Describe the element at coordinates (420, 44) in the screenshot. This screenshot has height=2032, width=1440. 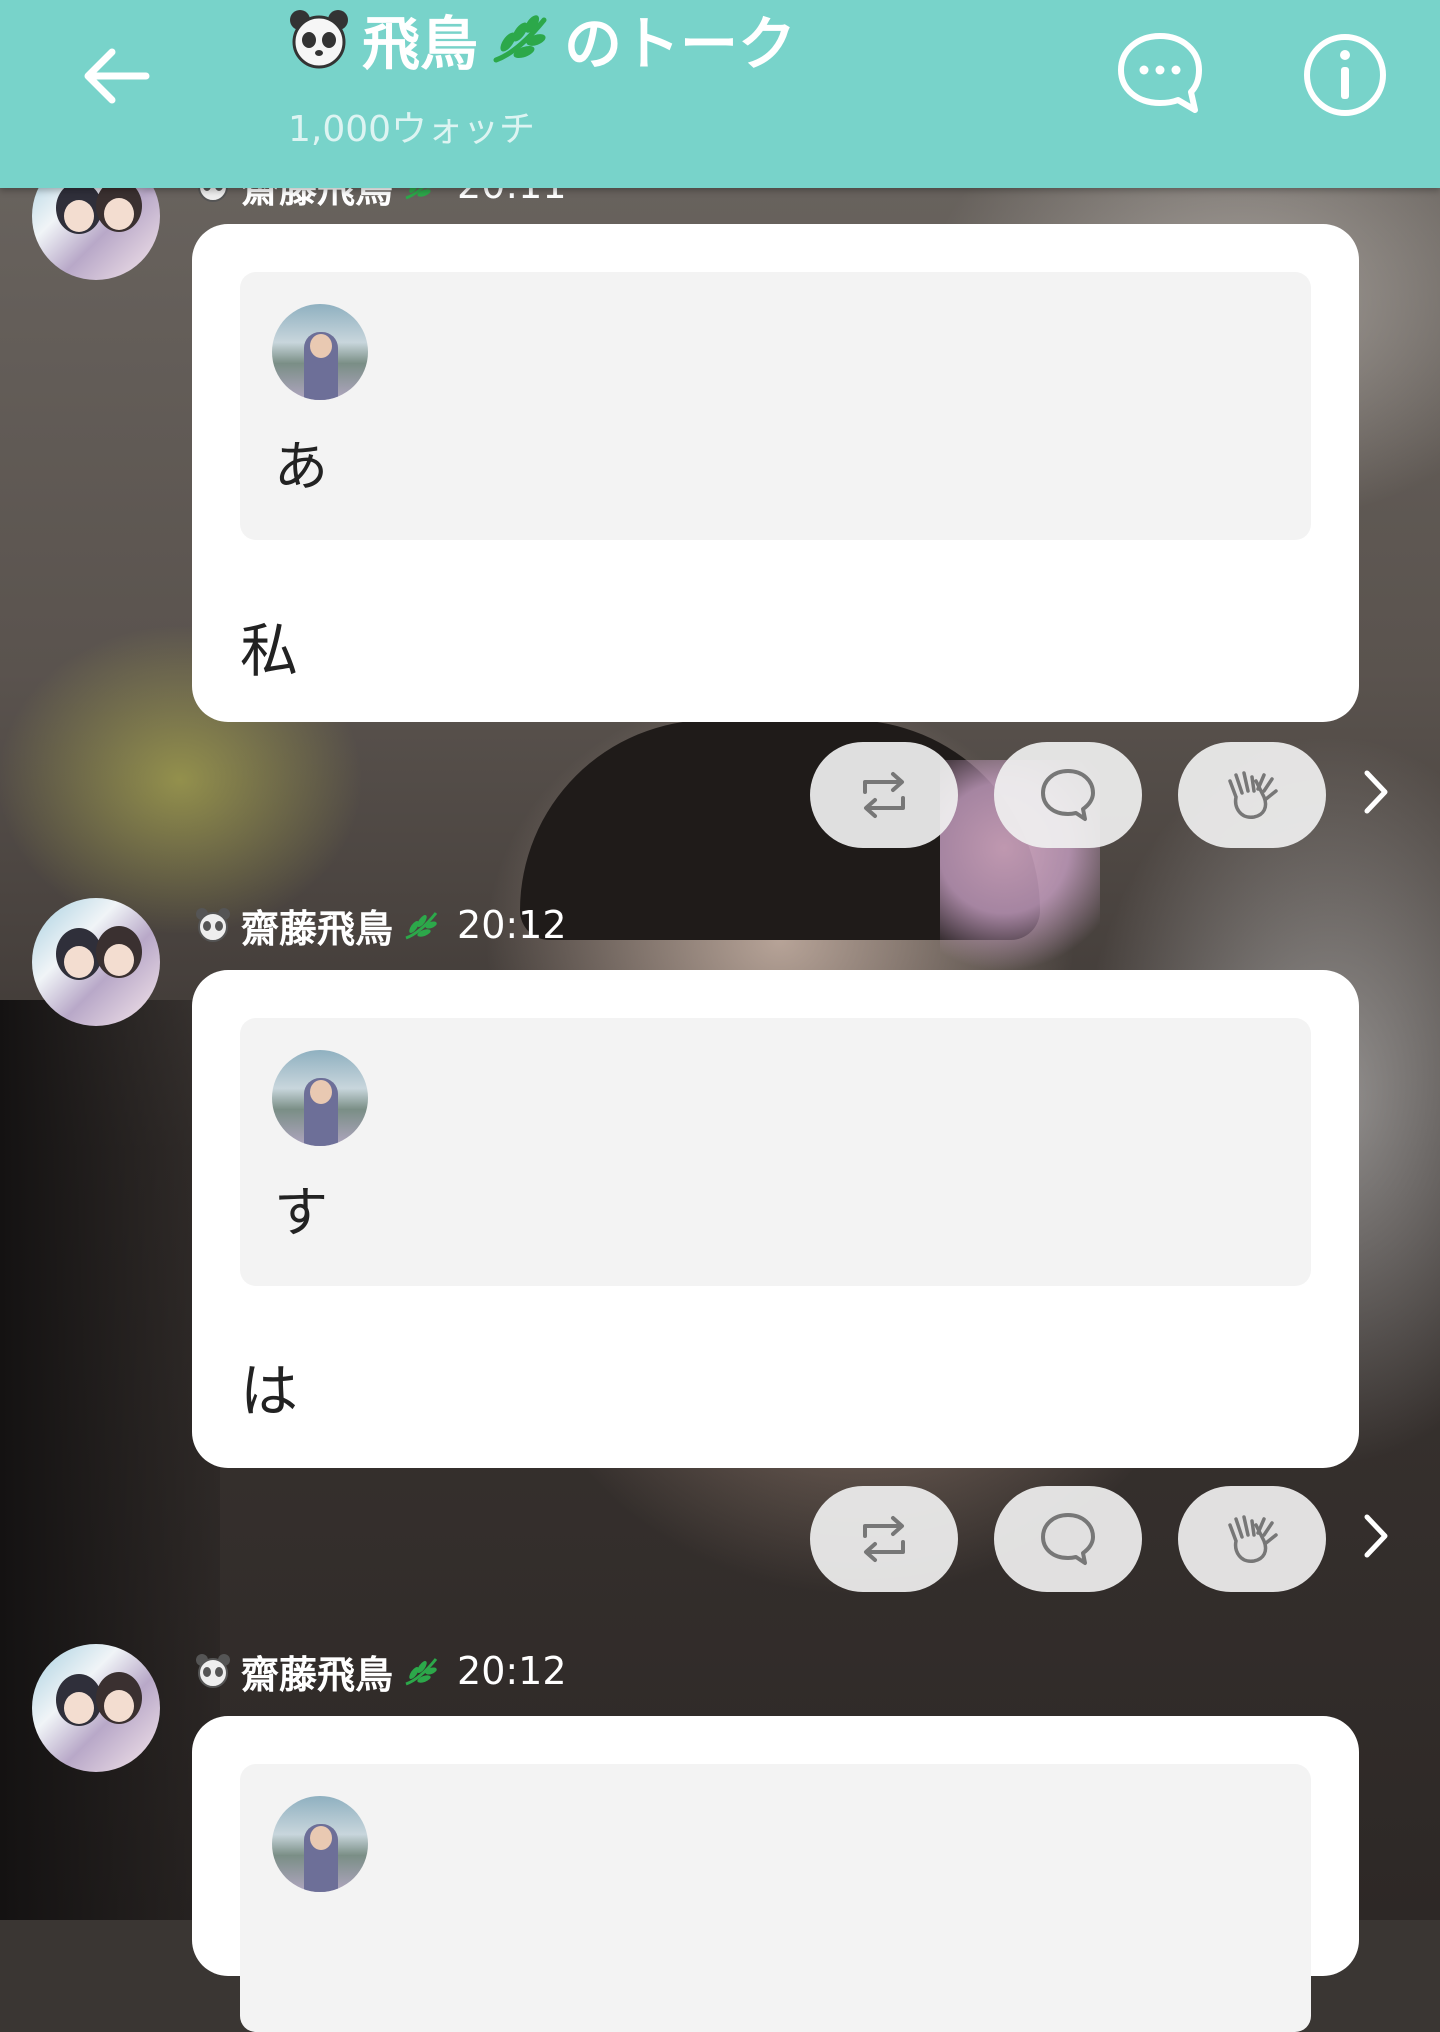
I see `title-name: 飛鳥` at that location.